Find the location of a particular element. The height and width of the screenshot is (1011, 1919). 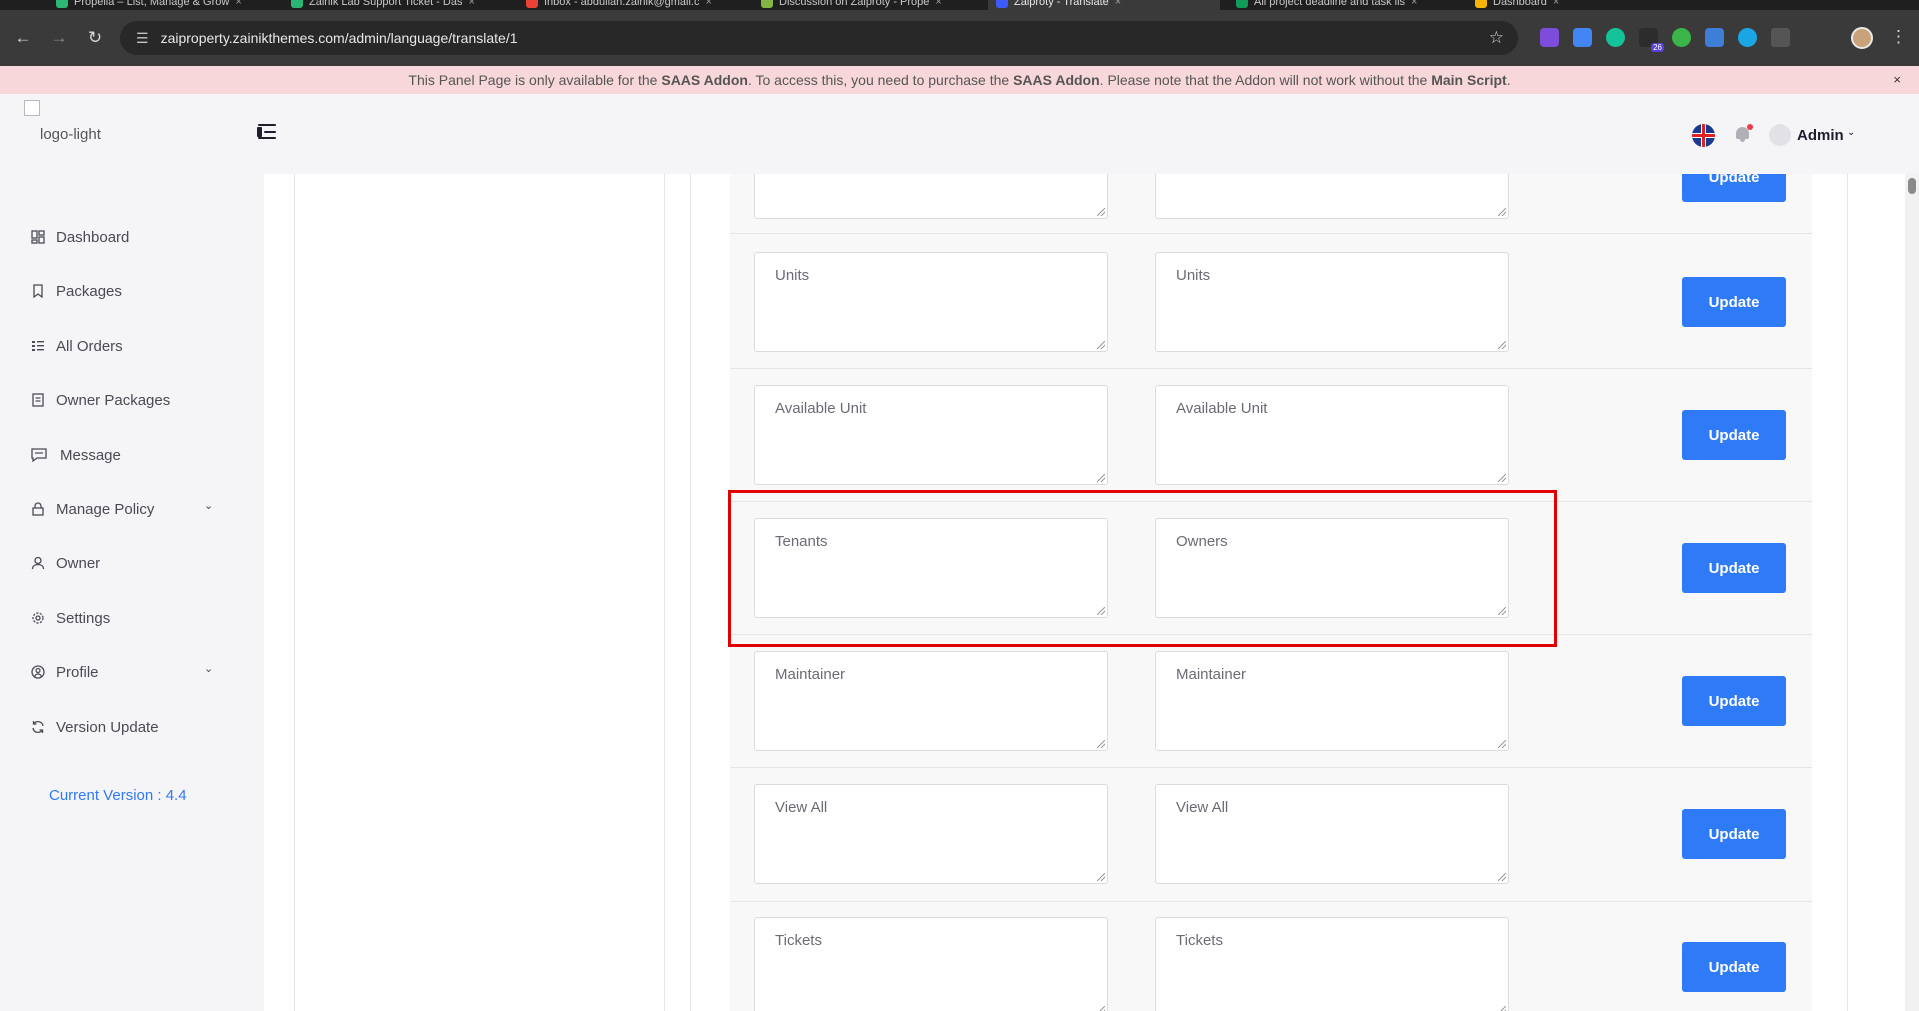

notification-bell-icon is located at coordinates (1743, 134).